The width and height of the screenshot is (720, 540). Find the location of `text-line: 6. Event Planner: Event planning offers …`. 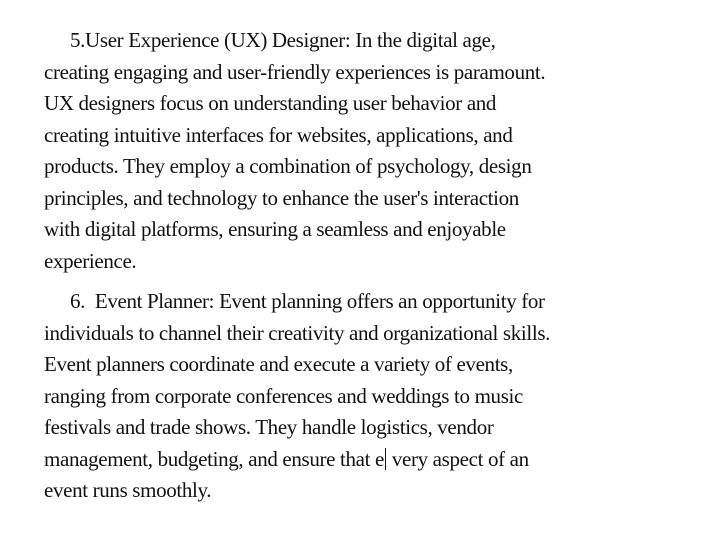

text-line: 6. Event Planner: Event planning offers … is located at coordinates (307, 301).